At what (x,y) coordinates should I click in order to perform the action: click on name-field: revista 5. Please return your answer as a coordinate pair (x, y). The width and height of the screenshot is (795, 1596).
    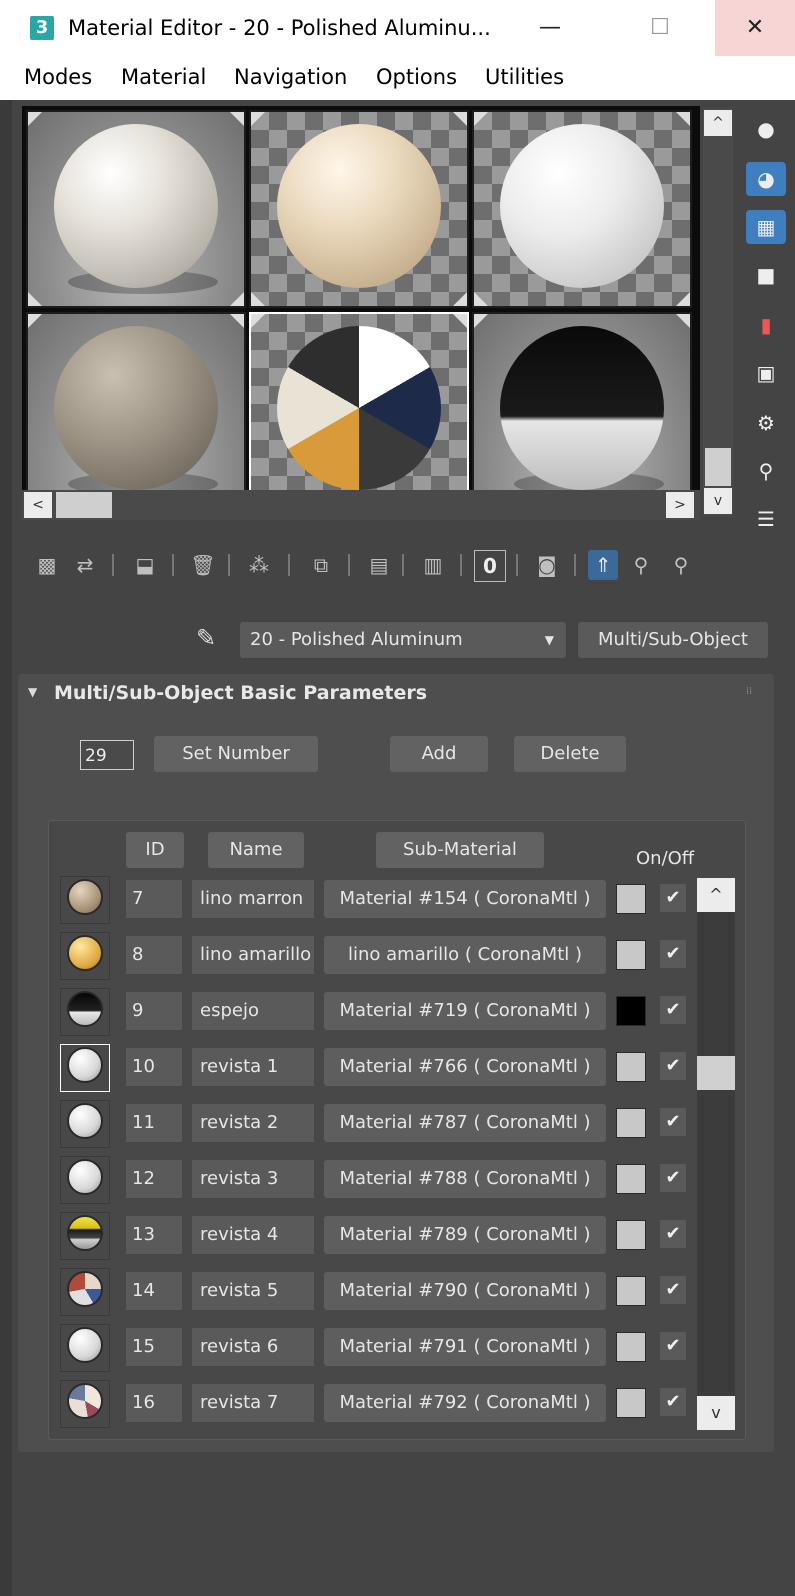
    Looking at the image, I should click on (253, 1291).